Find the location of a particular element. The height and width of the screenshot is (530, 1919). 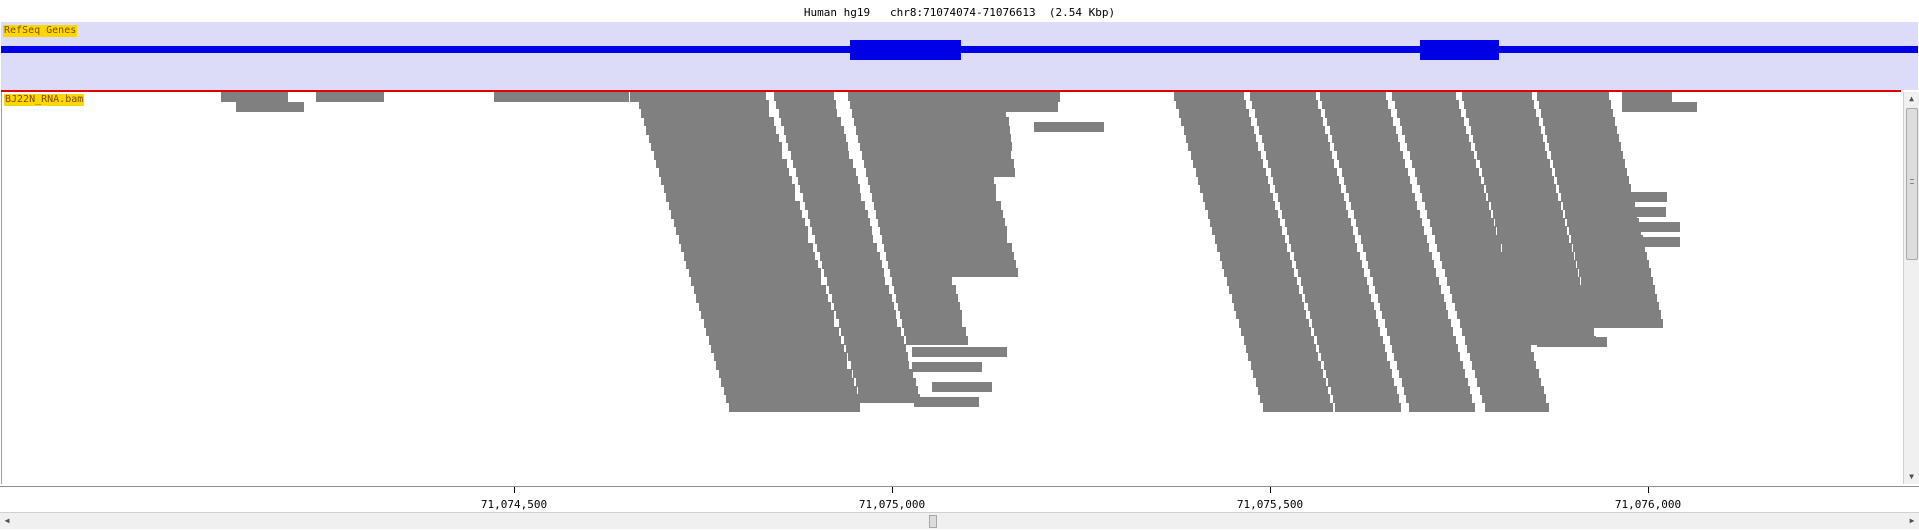

vertical-scroll-thumb is located at coordinates (1912, 184).